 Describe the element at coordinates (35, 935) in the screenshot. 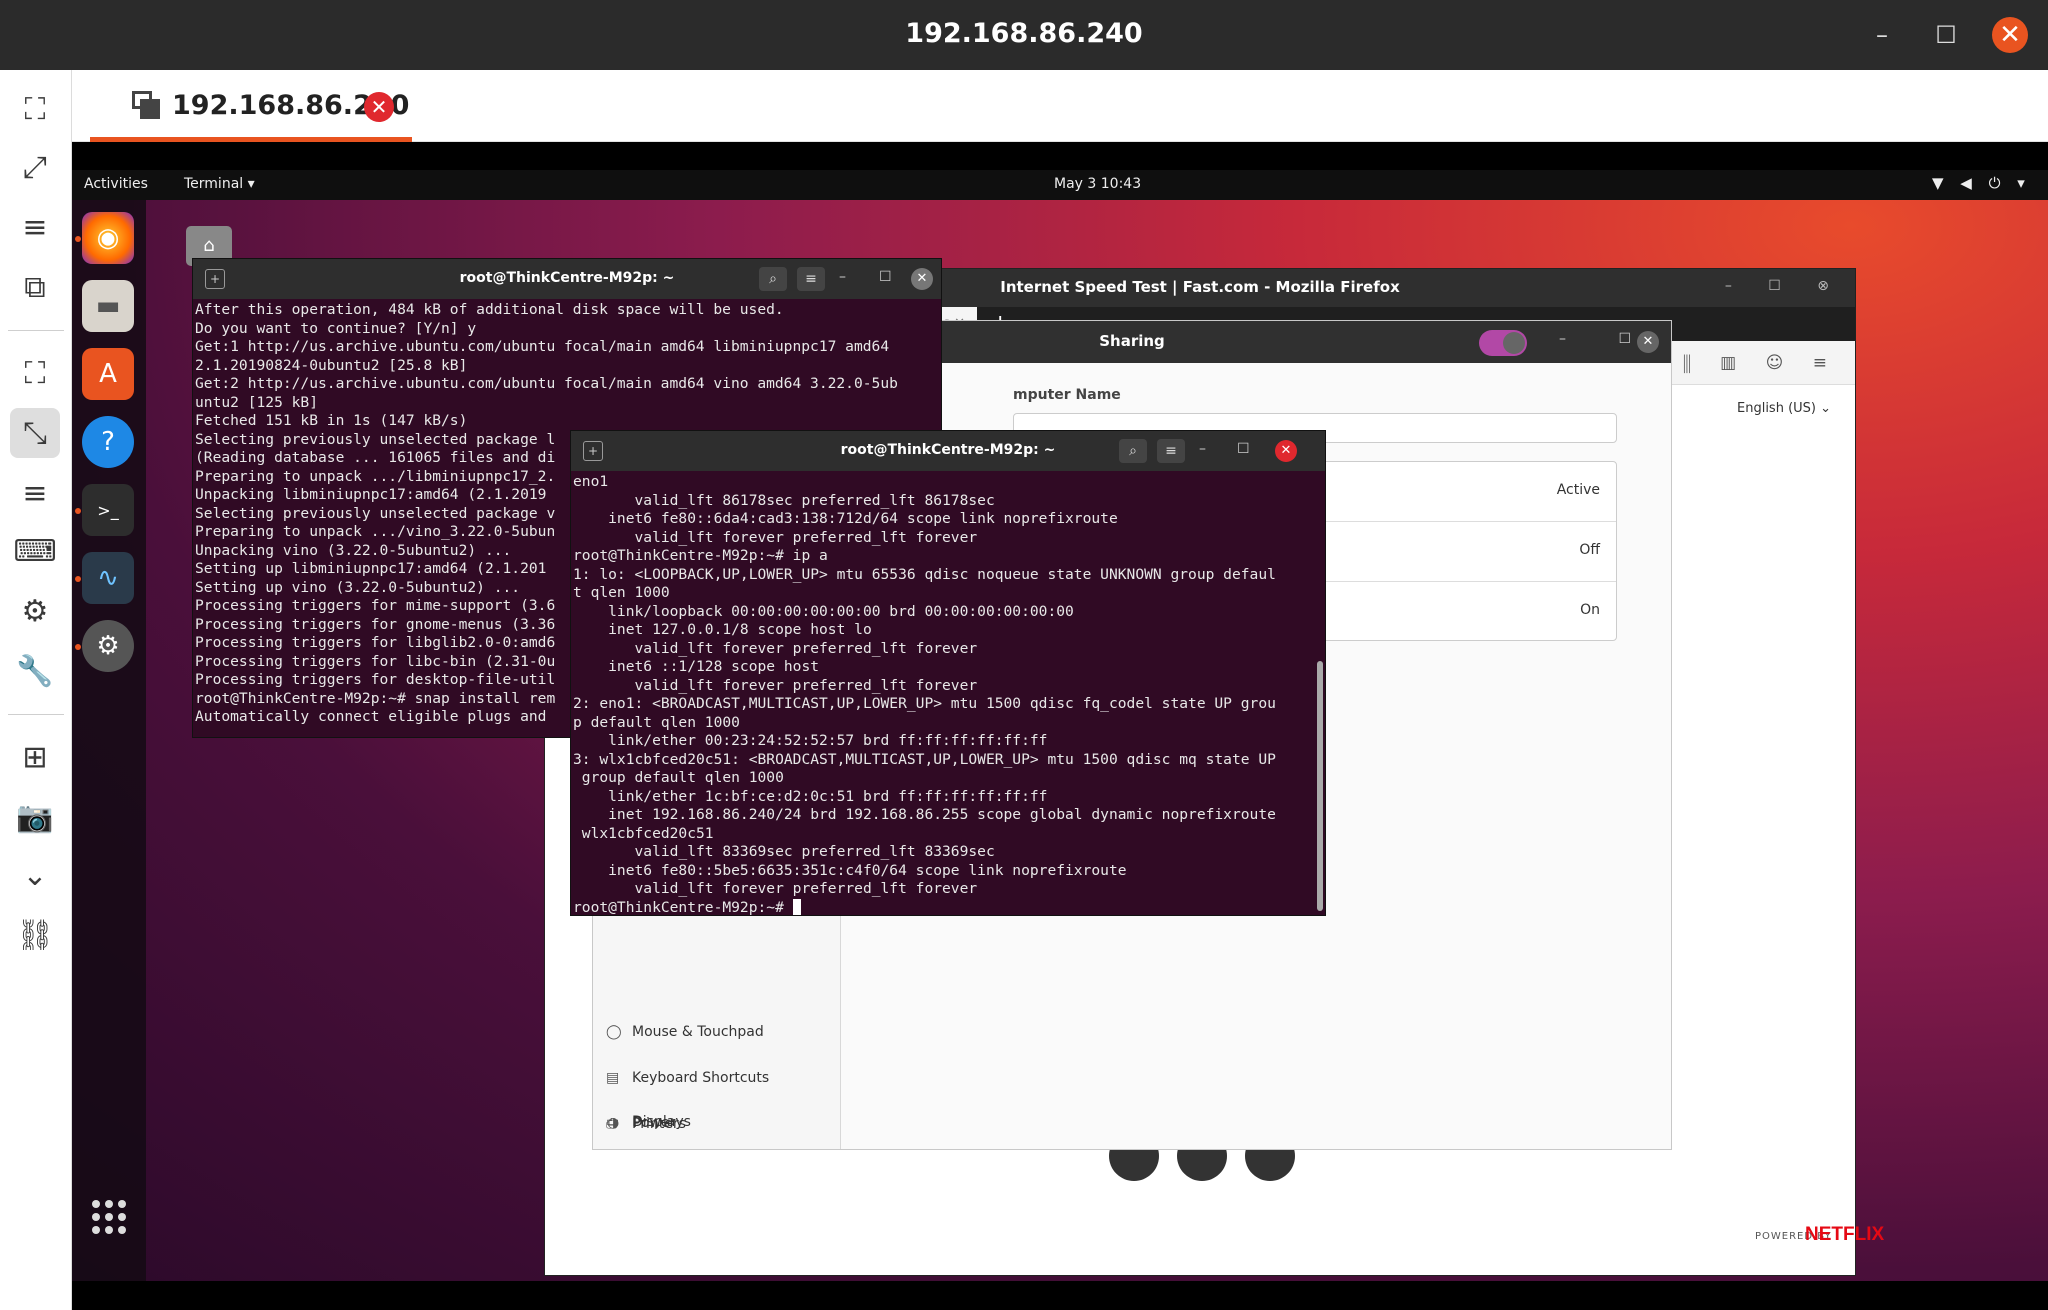

I see `disconnect-icon: ⛓` at that location.